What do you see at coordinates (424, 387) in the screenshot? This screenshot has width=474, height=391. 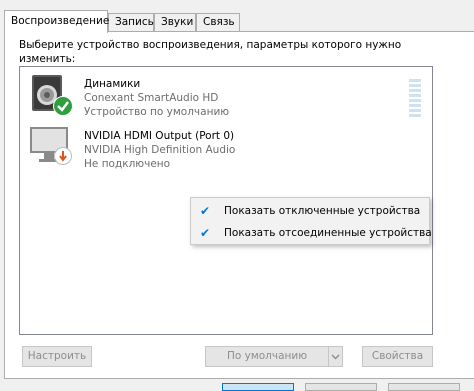 I see `apply-button` at bounding box center [424, 387].